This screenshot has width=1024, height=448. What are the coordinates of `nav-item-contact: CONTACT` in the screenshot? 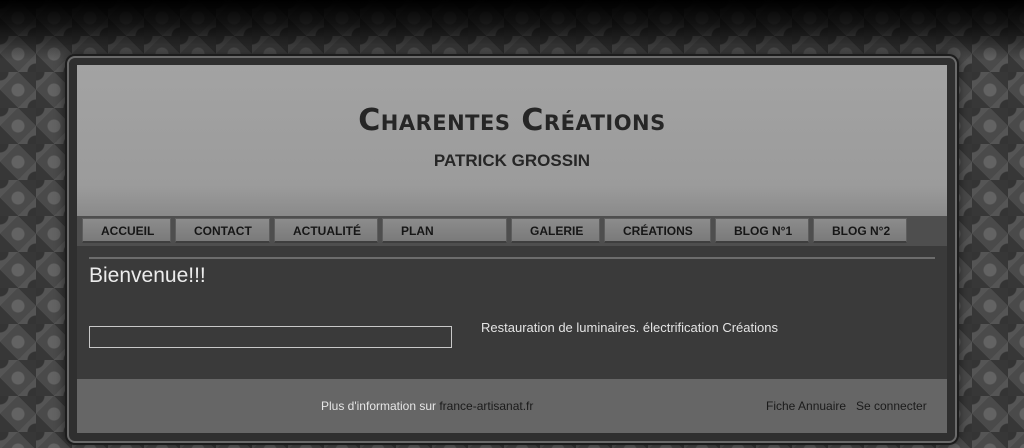 It's located at (222, 230).